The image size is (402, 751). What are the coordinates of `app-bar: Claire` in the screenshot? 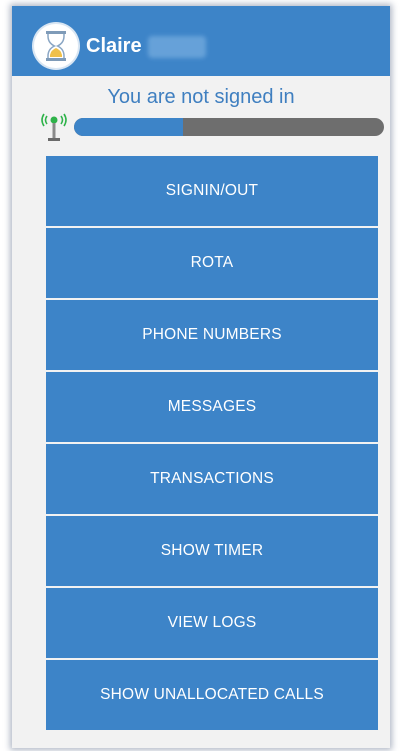 It's located at (201, 41).